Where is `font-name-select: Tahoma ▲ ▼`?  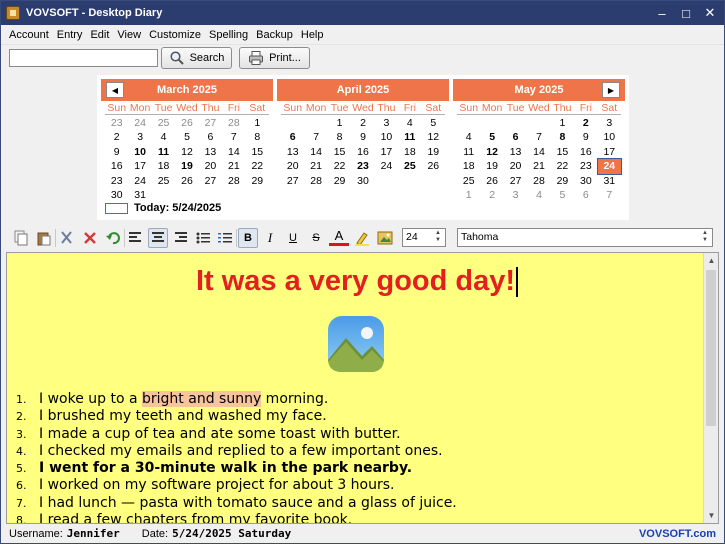
font-name-select: Tahoma ▲ ▼ is located at coordinates (585, 237).